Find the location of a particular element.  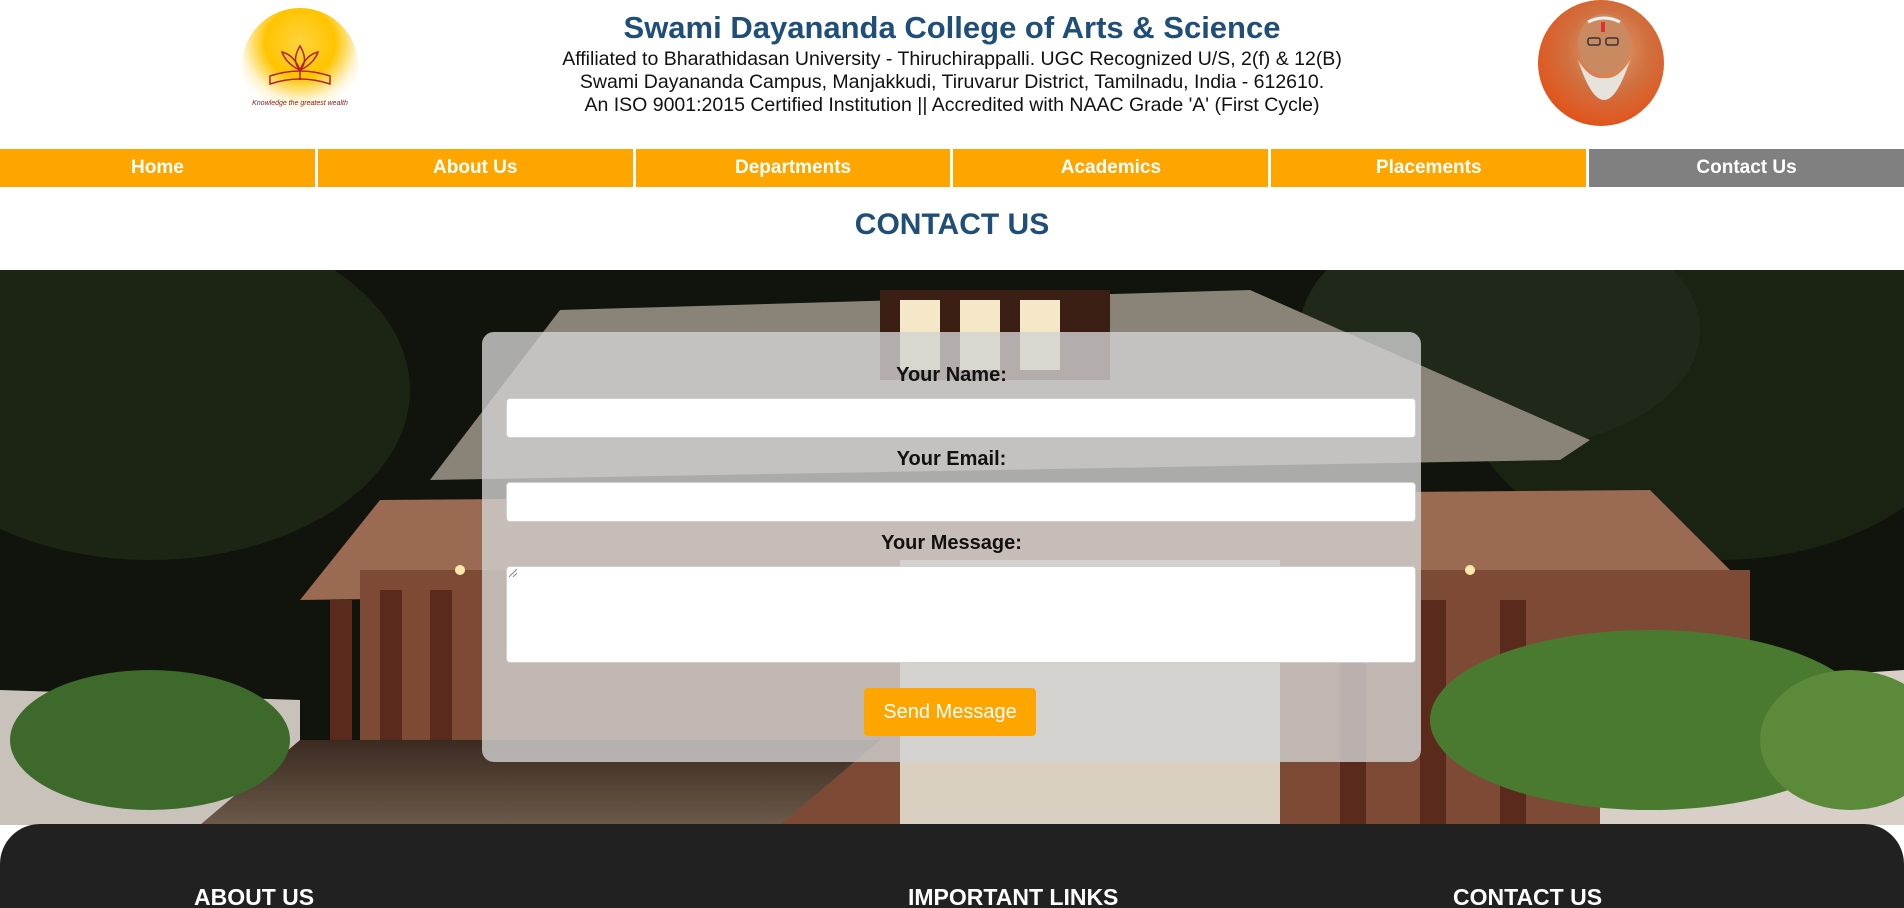

lotus-book-icon is located at coordinates (300, 65).